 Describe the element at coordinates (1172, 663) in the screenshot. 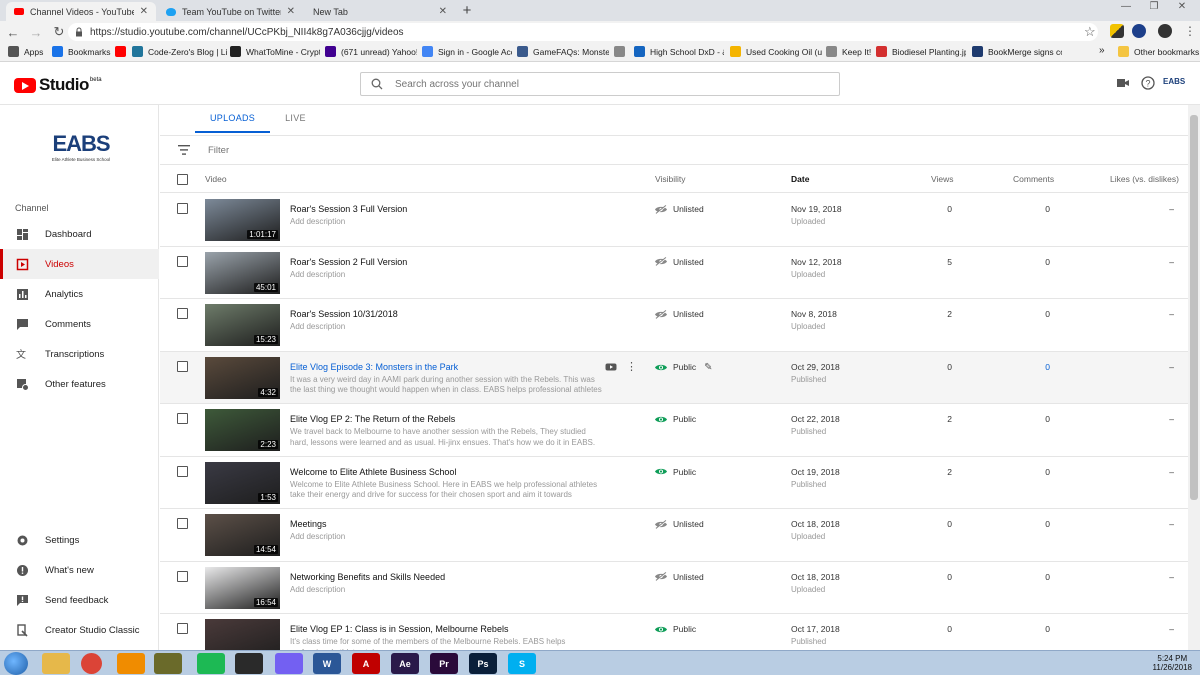

I see `system-clock: 5:24 PM 11/26/2018` at that location.